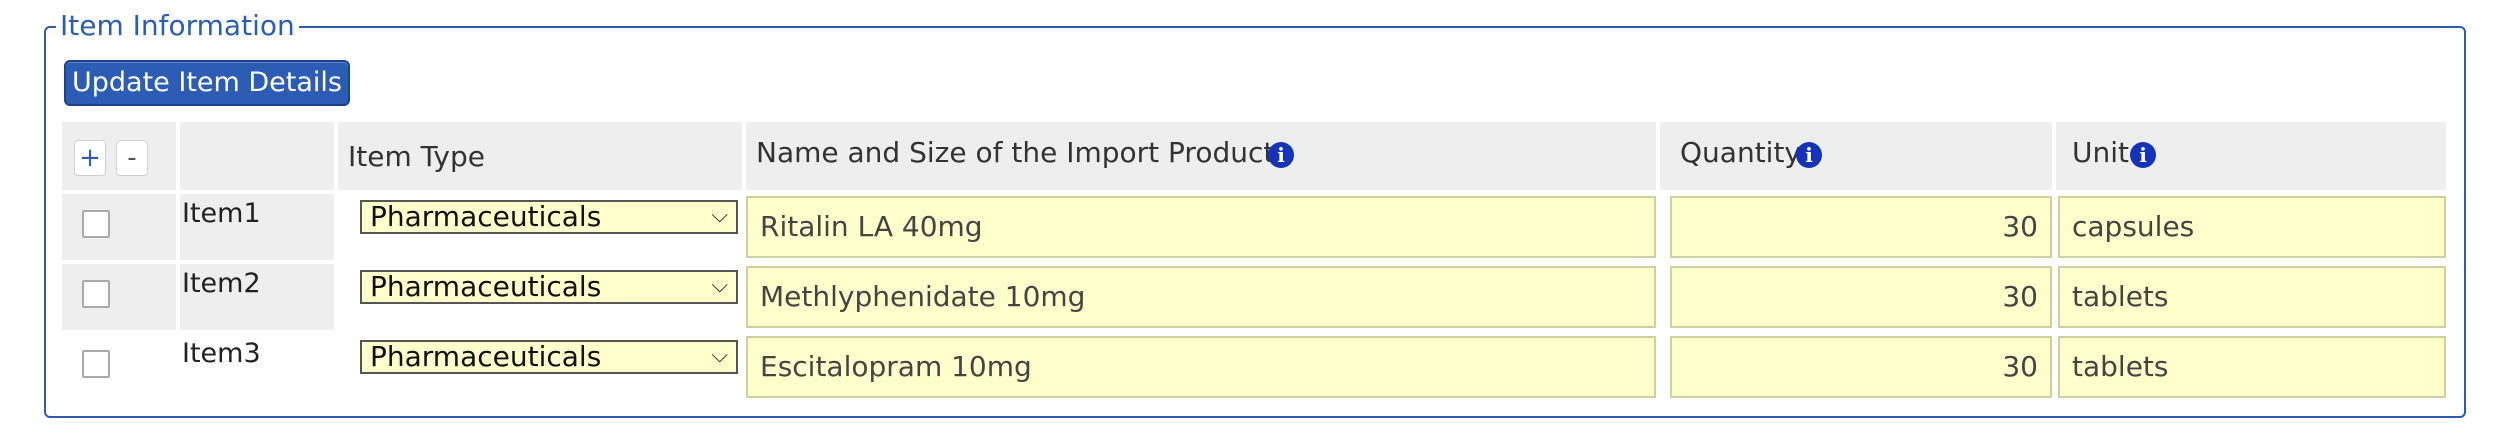  I want to click on header-quantity: Quantity, so click(1740, 152).